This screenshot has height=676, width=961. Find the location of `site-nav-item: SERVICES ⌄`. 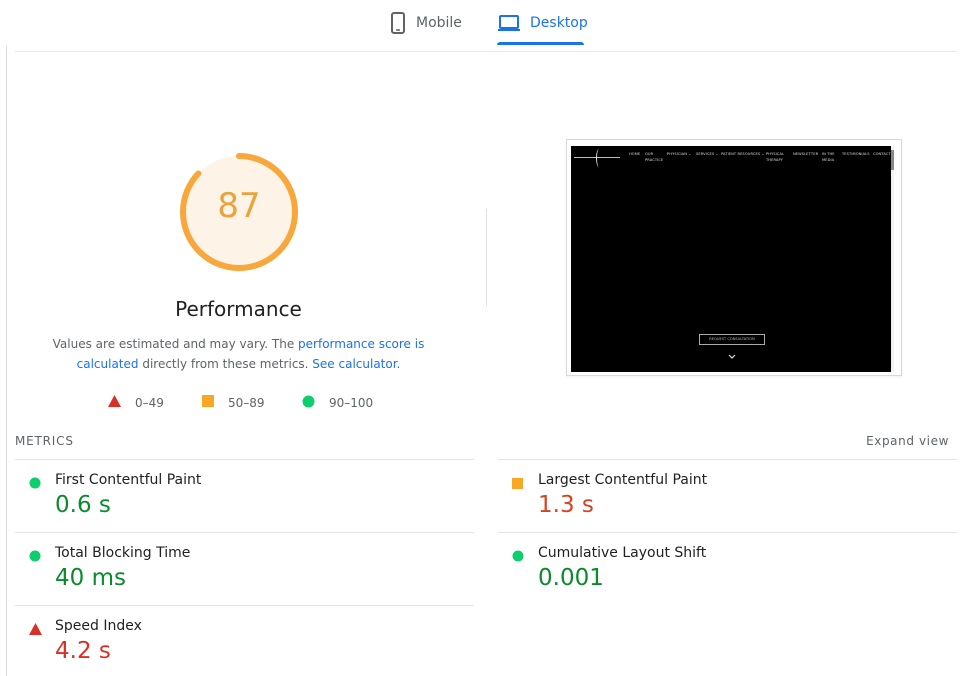

site-nav-item: SERVICES ⌄ is located at coordinates (707, 154).